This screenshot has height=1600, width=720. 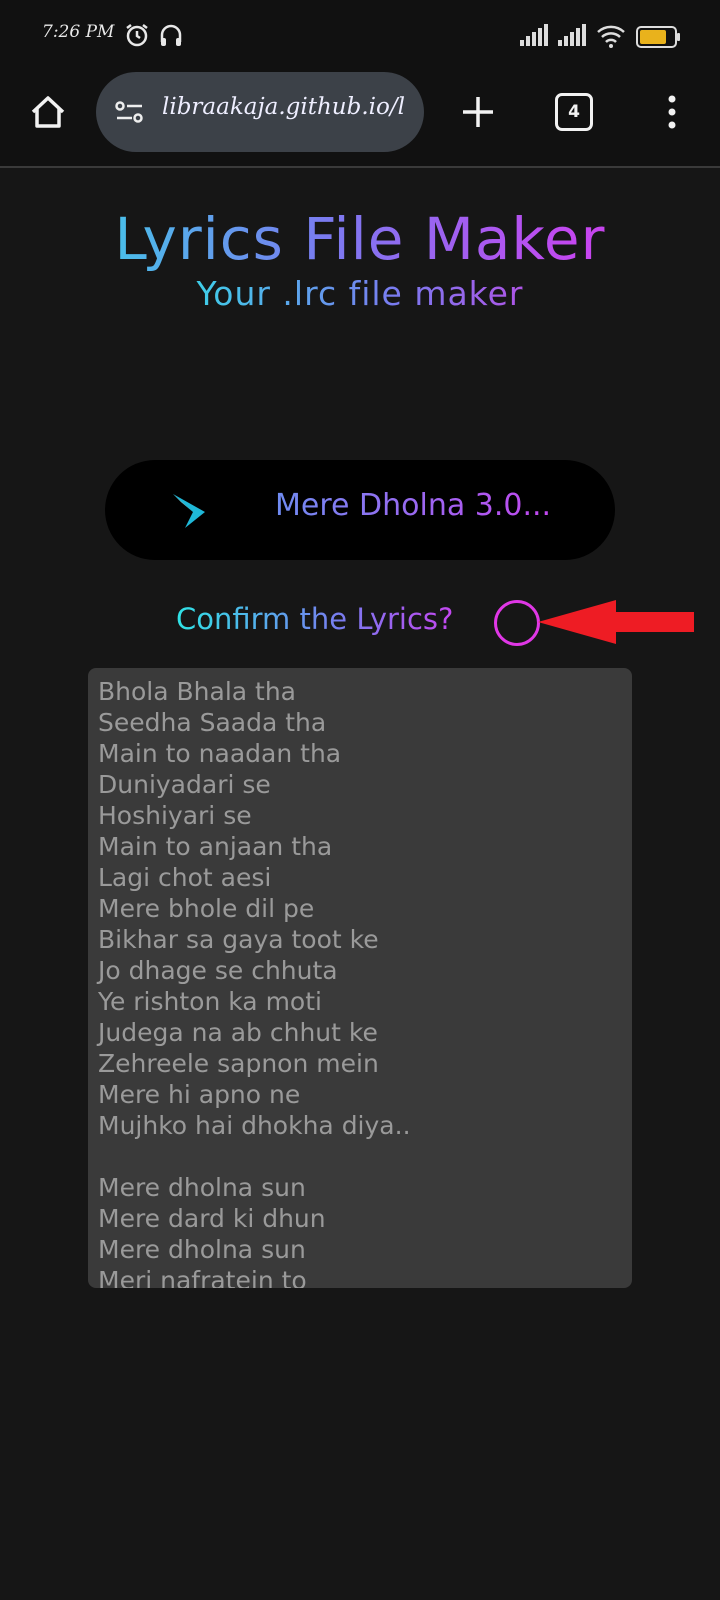 I want to click on url-text: libraakaja.github.io/l, so click(x=290, y=107).